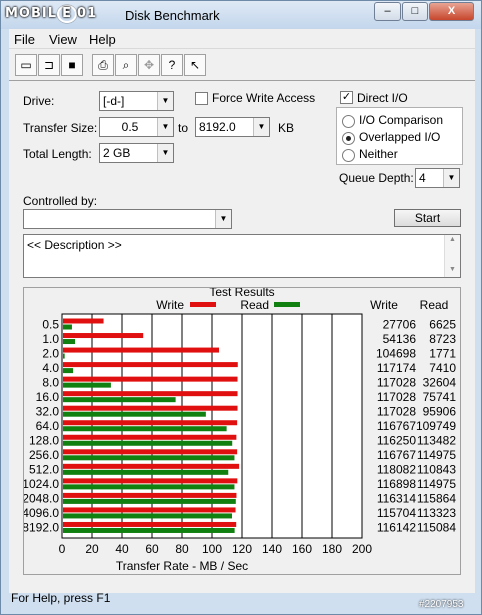  What do you see at coordinates (60, 128) in the screenshot?
I see `transfer-size-label: Transfer Size:` at bounding box center [60, 128].